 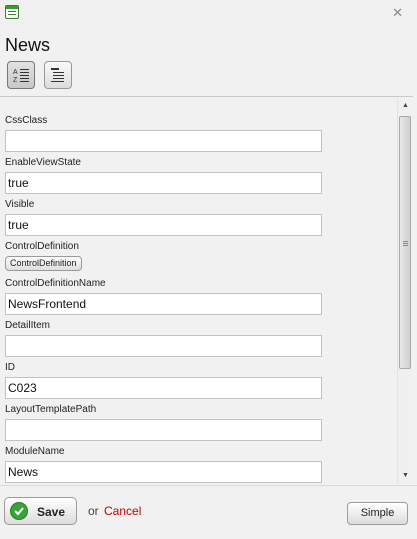 What do you see at coordinates (208, 485) in the screenshot?
I see `footer-divider` at bounding box center [208, 485].